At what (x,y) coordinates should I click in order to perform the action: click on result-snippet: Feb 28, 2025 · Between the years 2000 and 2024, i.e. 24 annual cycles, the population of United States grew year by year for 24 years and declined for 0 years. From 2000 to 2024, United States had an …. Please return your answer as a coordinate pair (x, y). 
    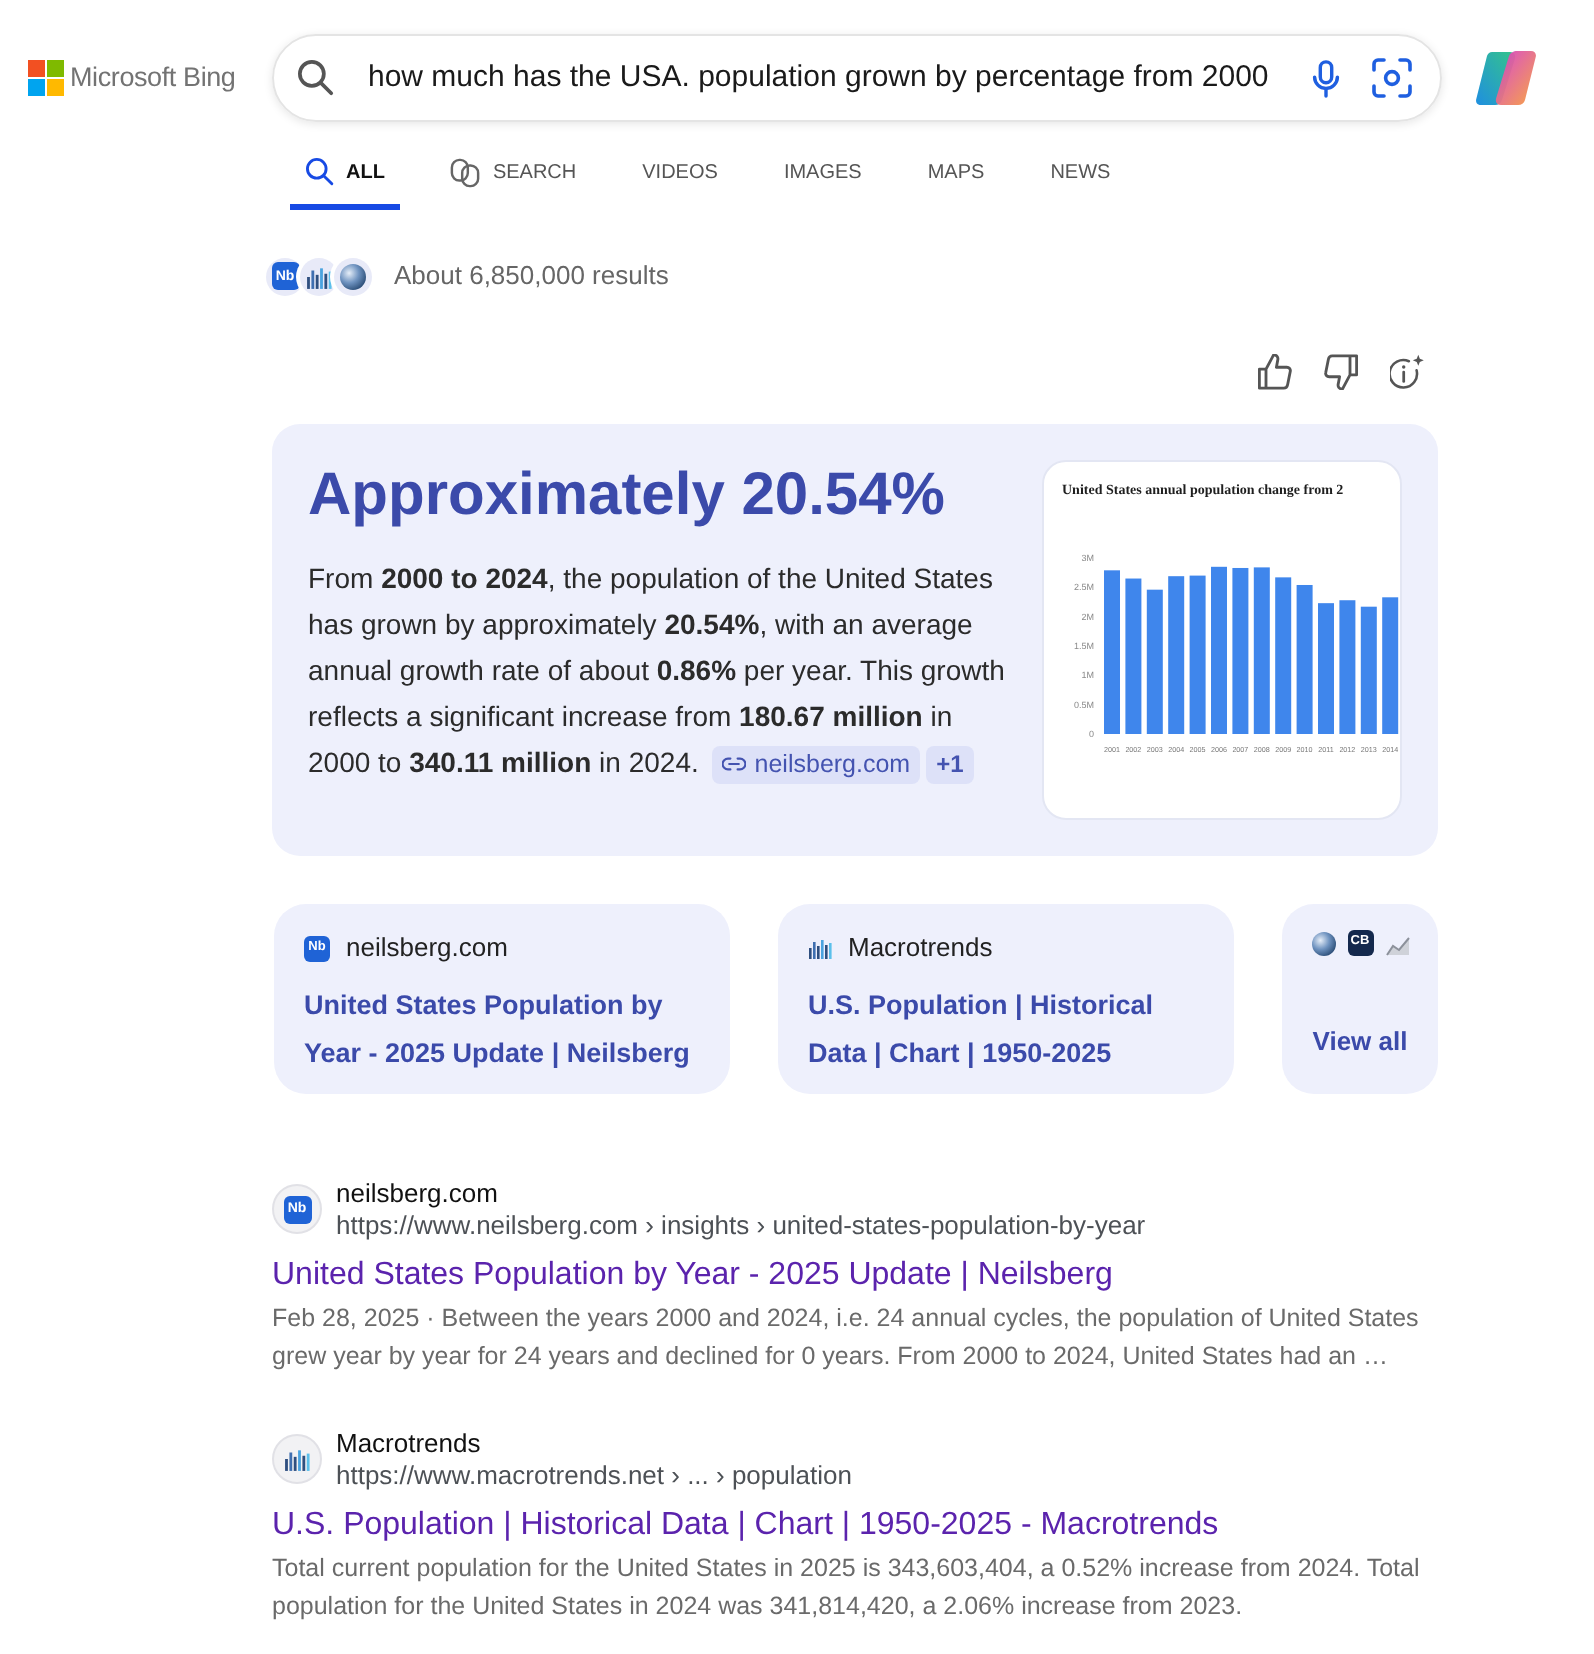
    Looking at the image, I should click on (846, 1338).